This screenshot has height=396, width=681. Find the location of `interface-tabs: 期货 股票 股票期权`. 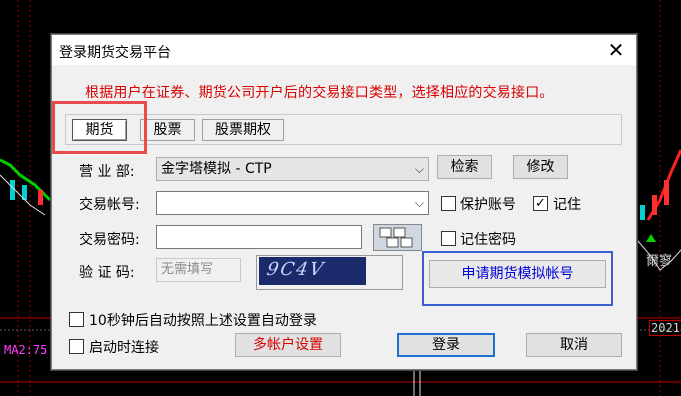

interface-tabs: 期货 股票 股票期权 is located at coordinates (343, 129).